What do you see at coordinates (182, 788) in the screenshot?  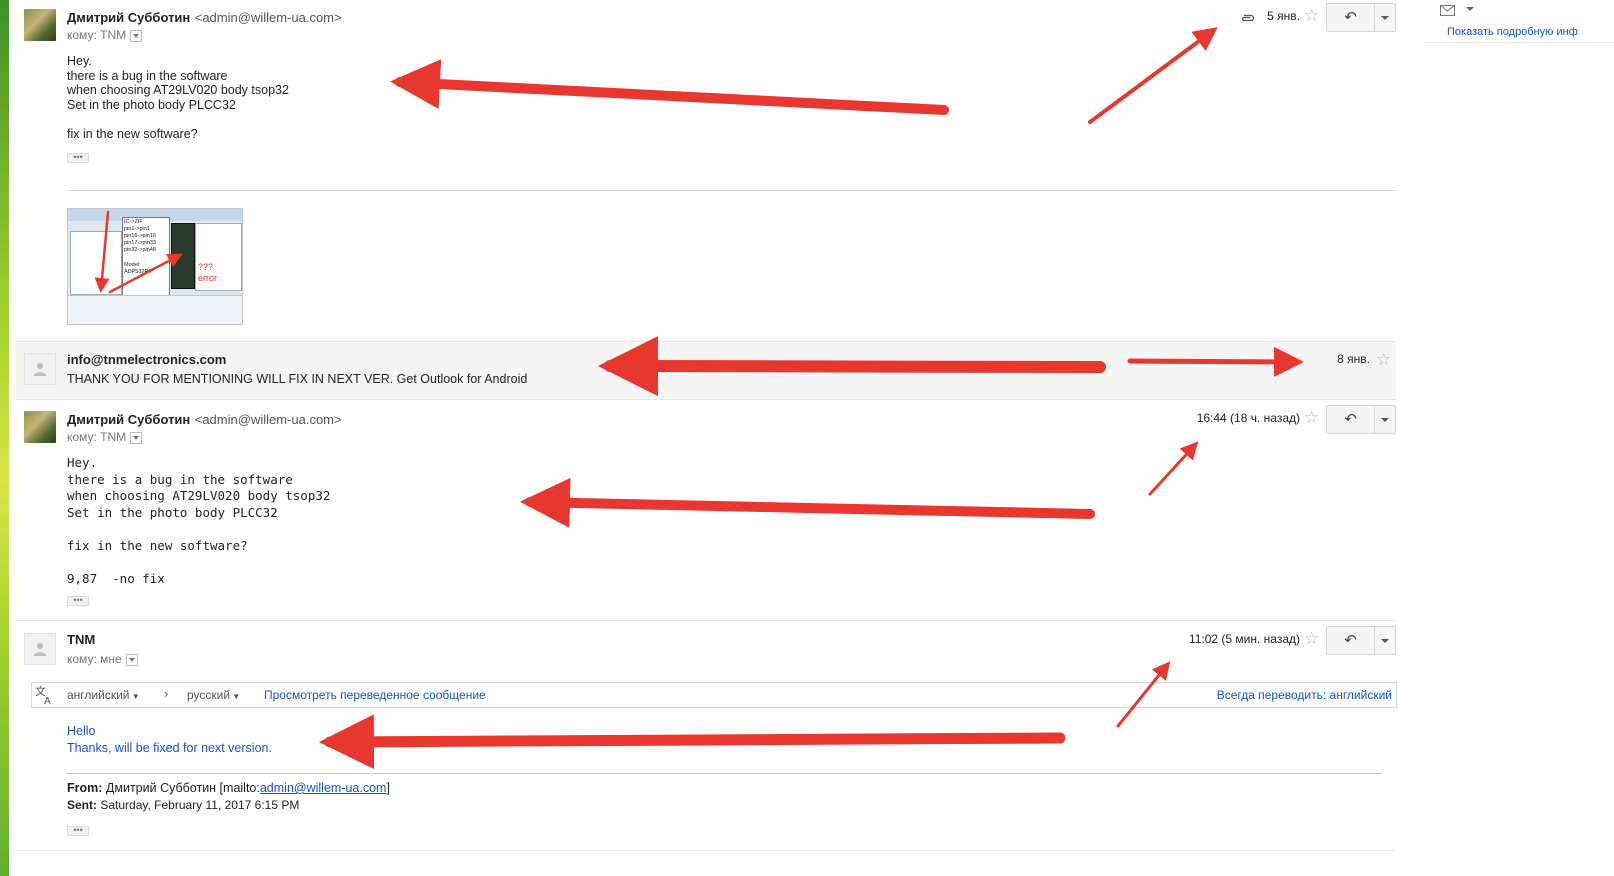 I see `quoted-from-name: Дмитрий Субботин [mailto:` at bounding box center [182, 788].